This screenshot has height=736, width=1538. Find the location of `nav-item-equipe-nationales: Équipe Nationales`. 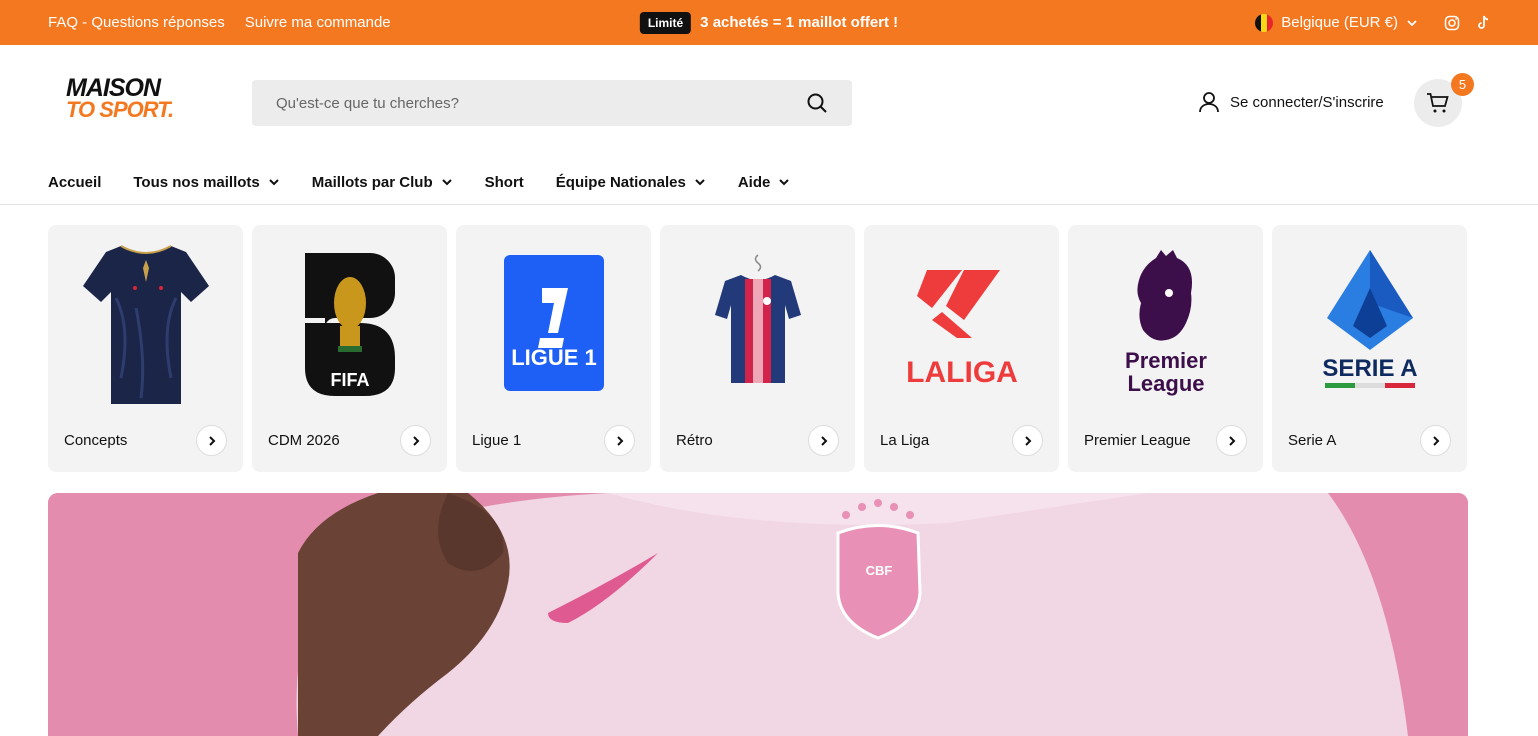

nav-item-equipe-nationales: Équipe Nationales is located at coordinates (631, 182).